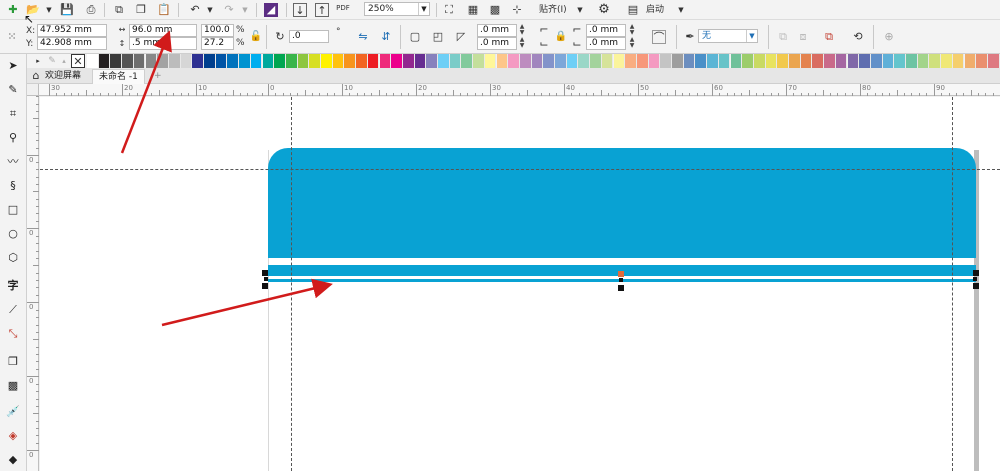  Describe the element at coordinates (13, 334) in the screenshot. I see `connector-tool-icon: ⤡` at that location.